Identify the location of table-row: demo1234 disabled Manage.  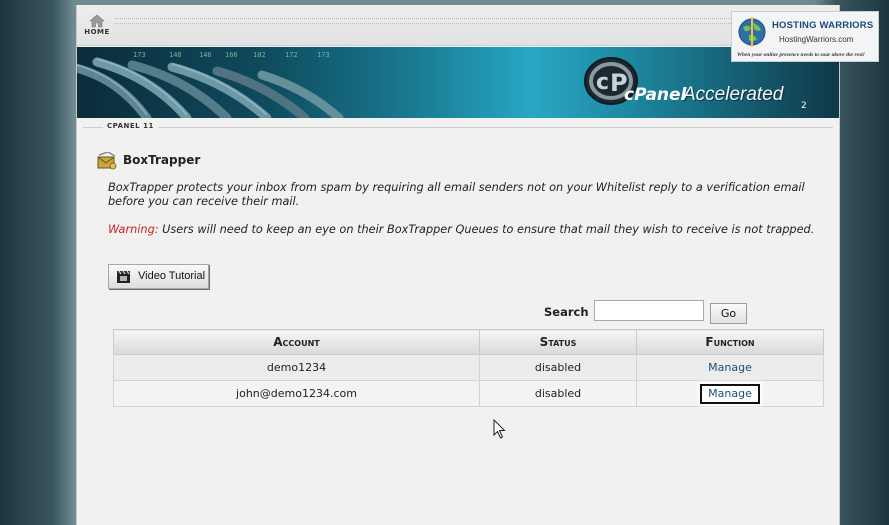
(468, 367).